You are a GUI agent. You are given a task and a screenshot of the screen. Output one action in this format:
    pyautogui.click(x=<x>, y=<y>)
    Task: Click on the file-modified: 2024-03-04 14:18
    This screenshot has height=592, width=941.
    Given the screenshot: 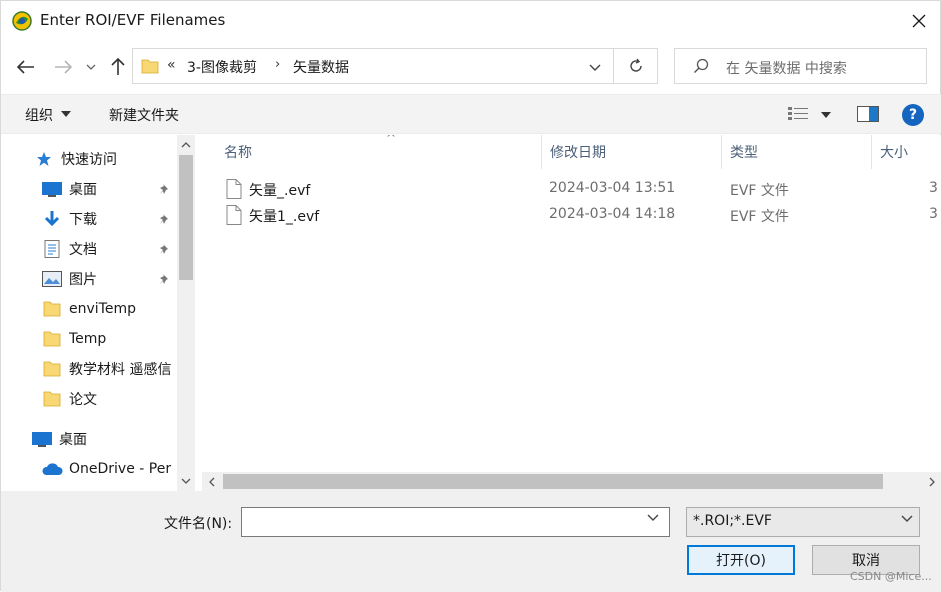 What is the action you would take?
    pyautogui.click(x=612, y=214)
    